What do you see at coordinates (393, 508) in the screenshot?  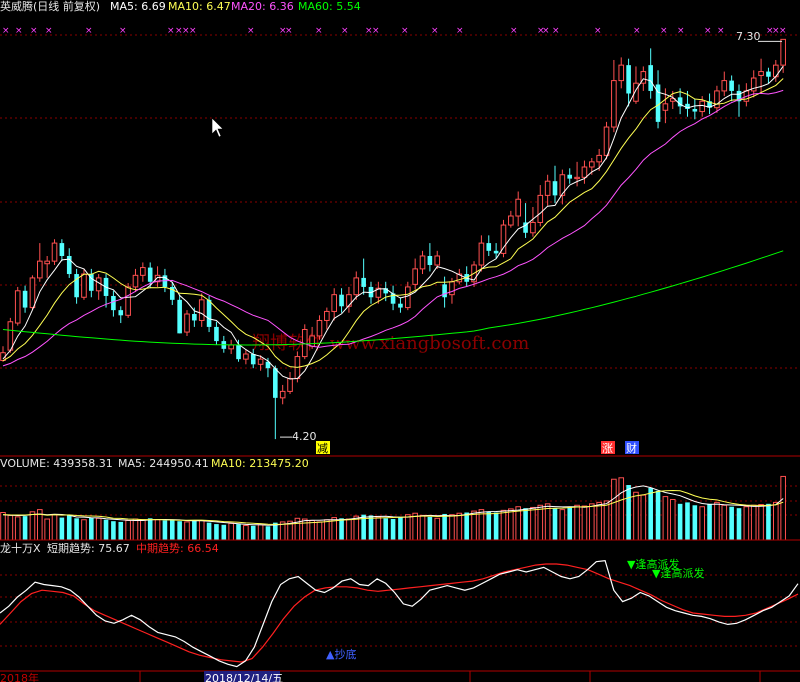 I see `volume-pane` at bounding box center [393, 508].